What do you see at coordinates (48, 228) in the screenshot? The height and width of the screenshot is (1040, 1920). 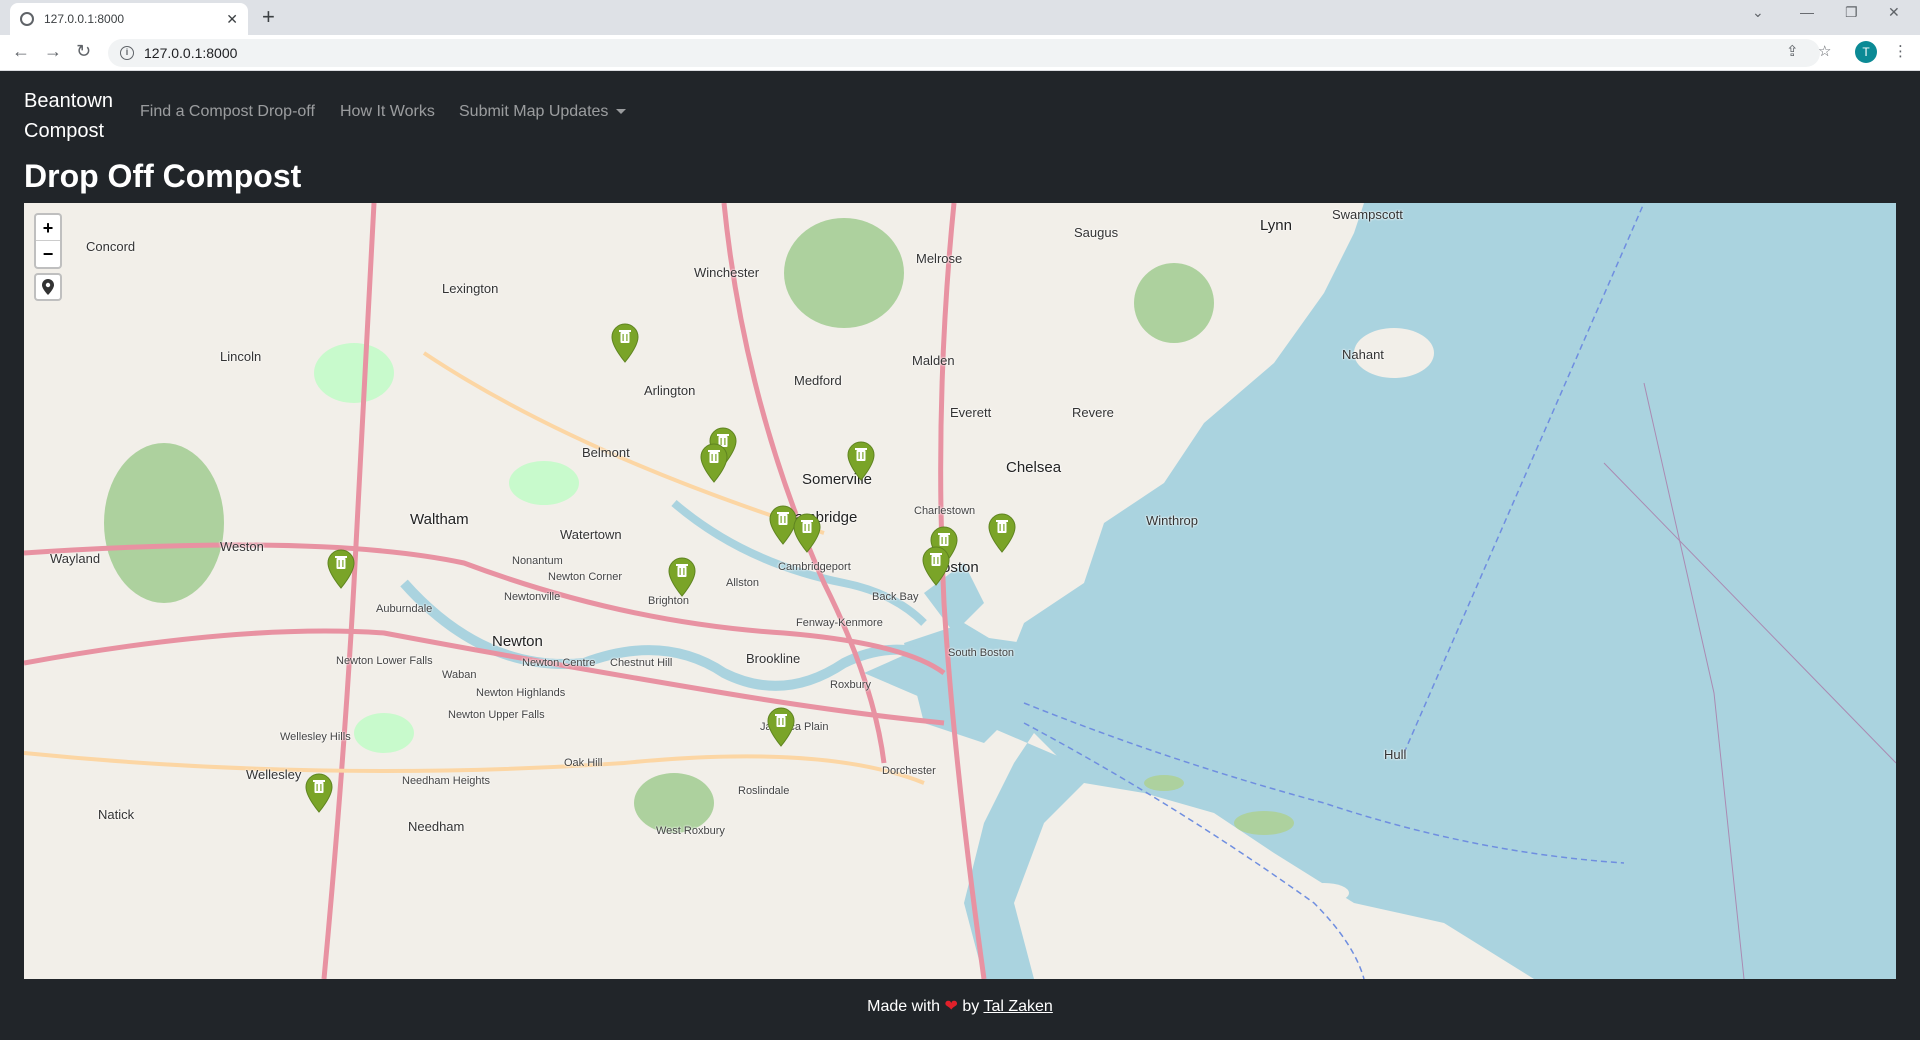 I see `zoom-in-button: +` at bounding box center [48, 228].